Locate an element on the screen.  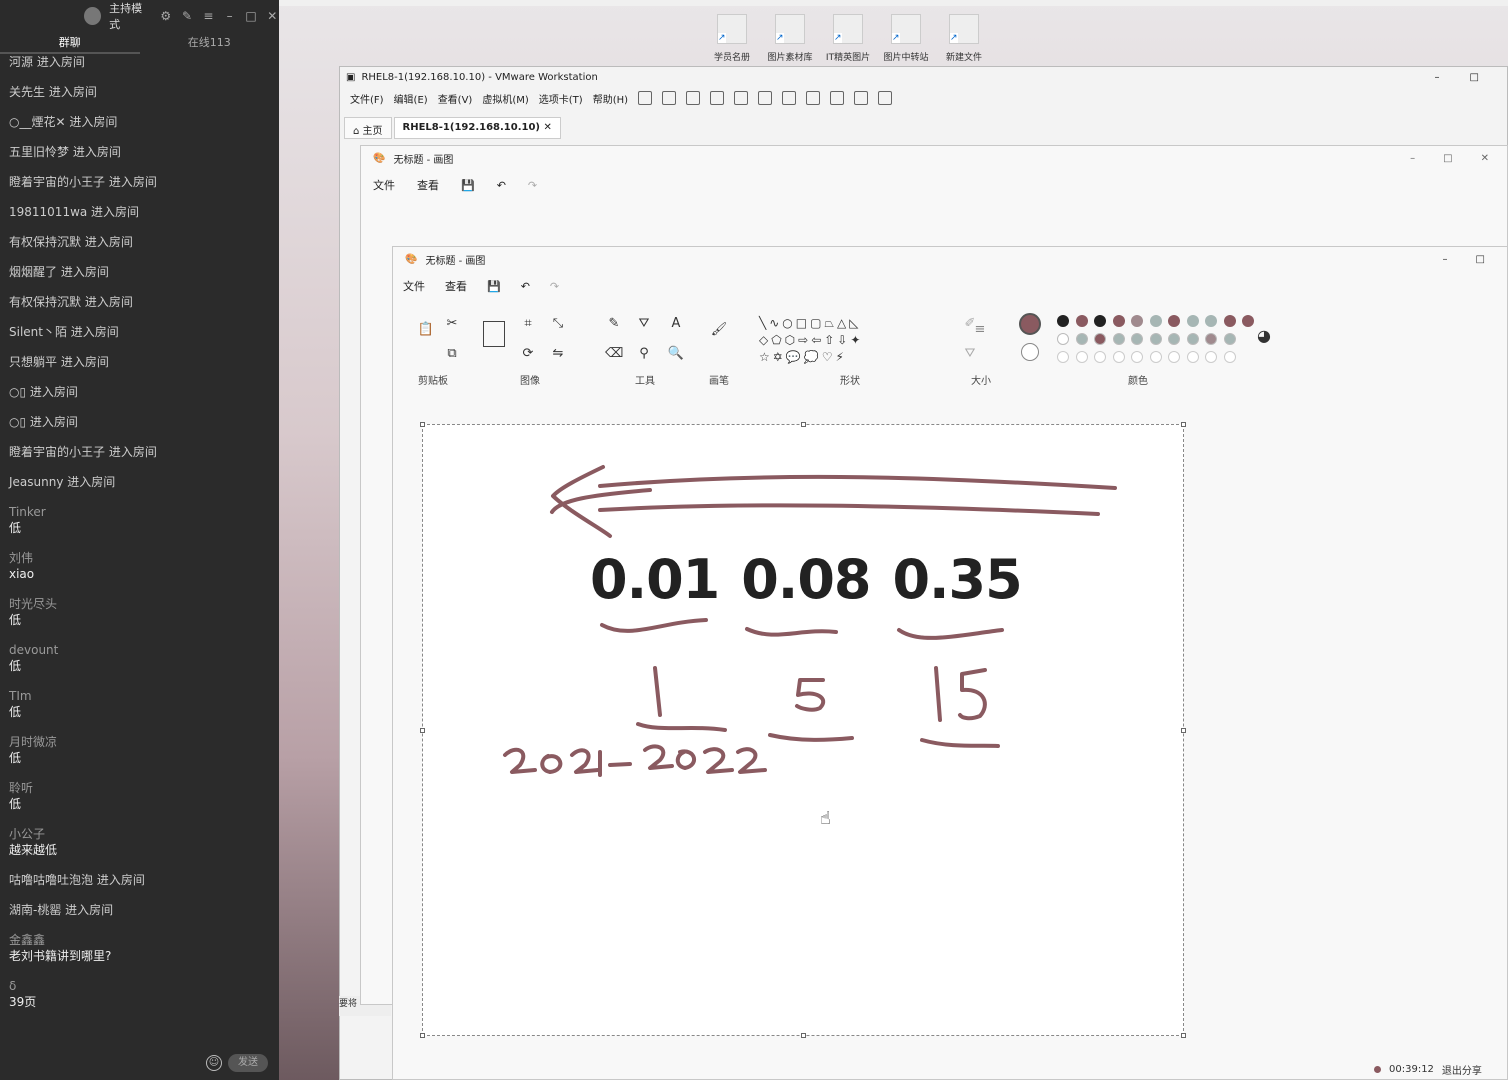
share-timer: 00:39:12 is located at coordinates (1411, 1069).